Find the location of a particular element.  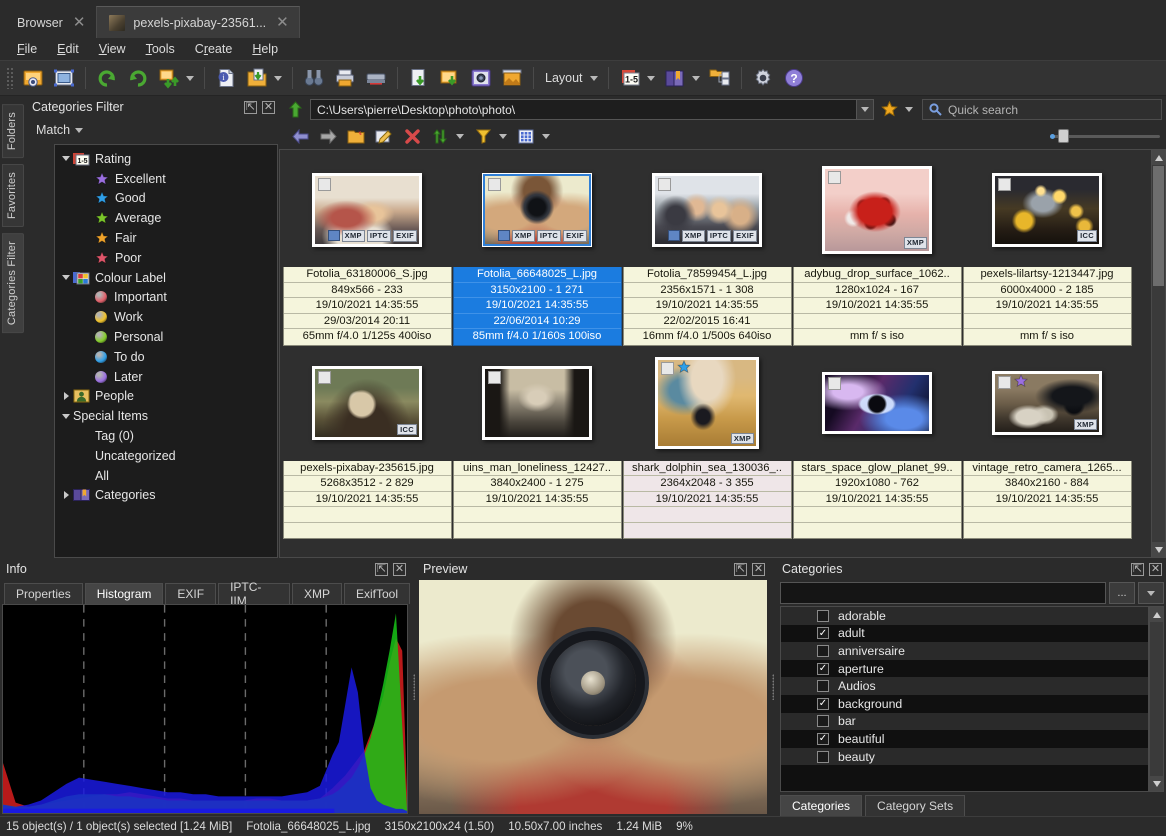

tree-item: Tag (0) is located at coordinates (166, 436).